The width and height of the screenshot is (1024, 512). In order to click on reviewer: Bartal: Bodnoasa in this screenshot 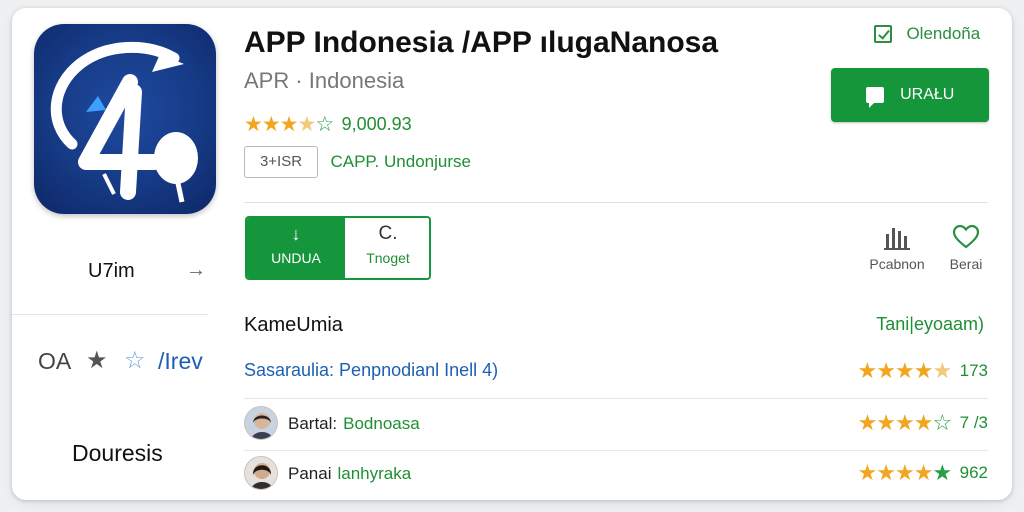, I will do `click(354, 424)`.